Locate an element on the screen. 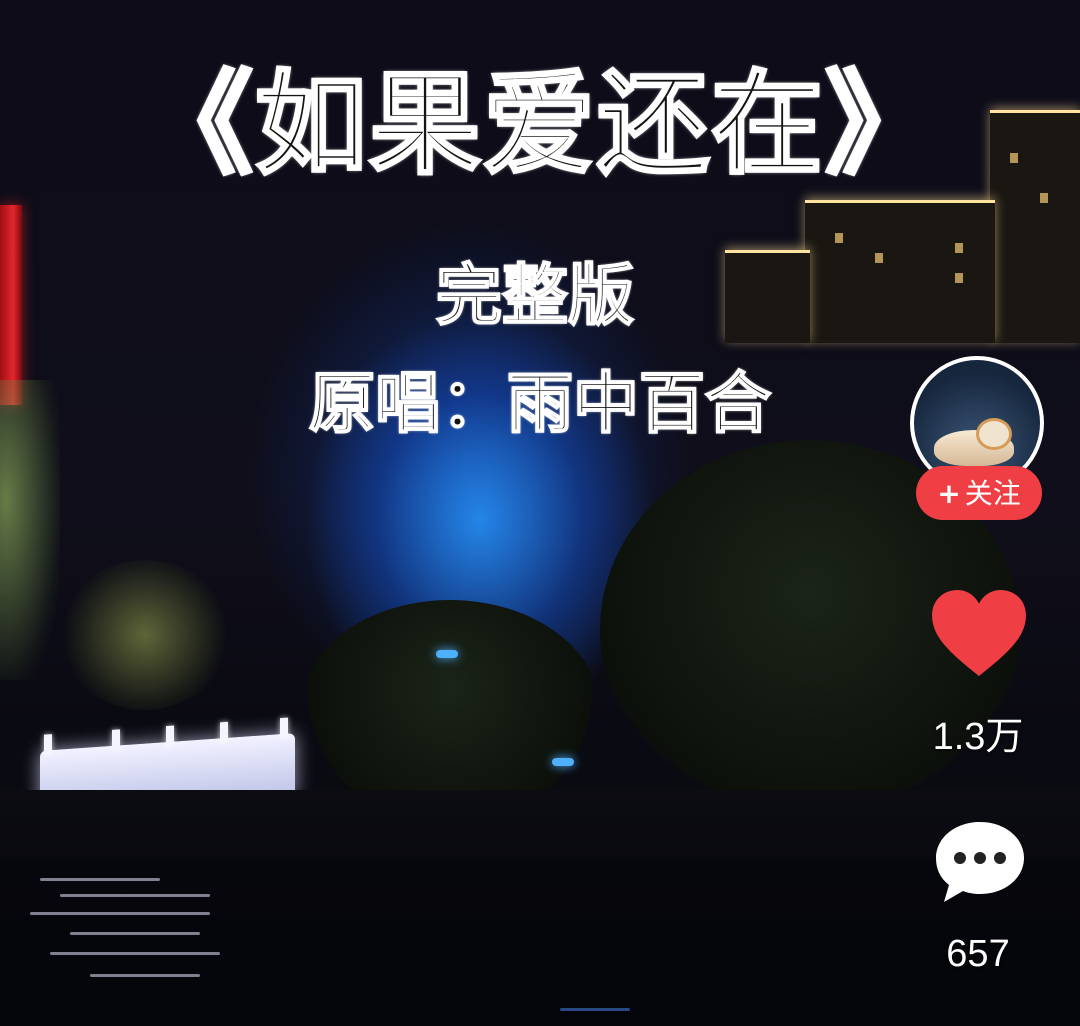  follow-button: + 关注 is located at coordinates (979, 493).